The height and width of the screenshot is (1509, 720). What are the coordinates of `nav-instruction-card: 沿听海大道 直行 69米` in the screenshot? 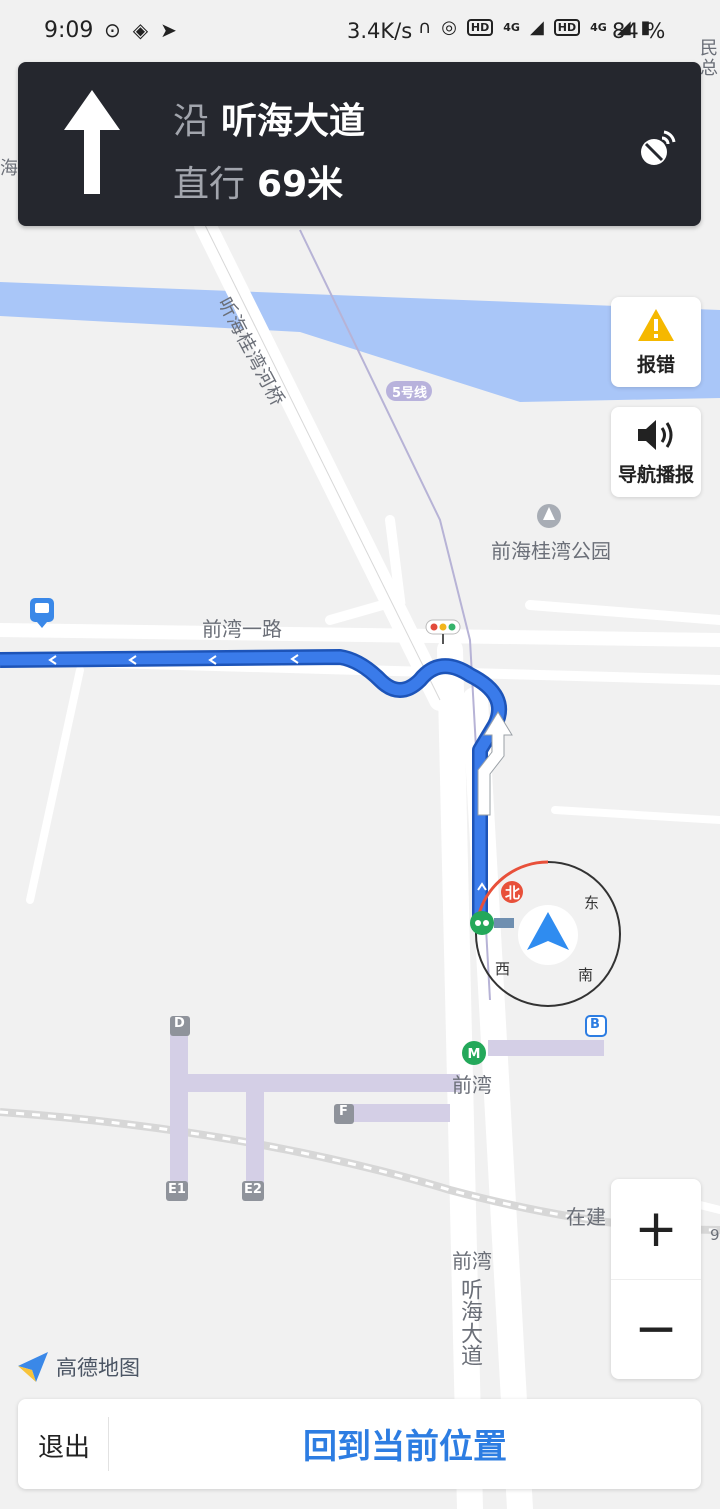 It's located at (359, 144).